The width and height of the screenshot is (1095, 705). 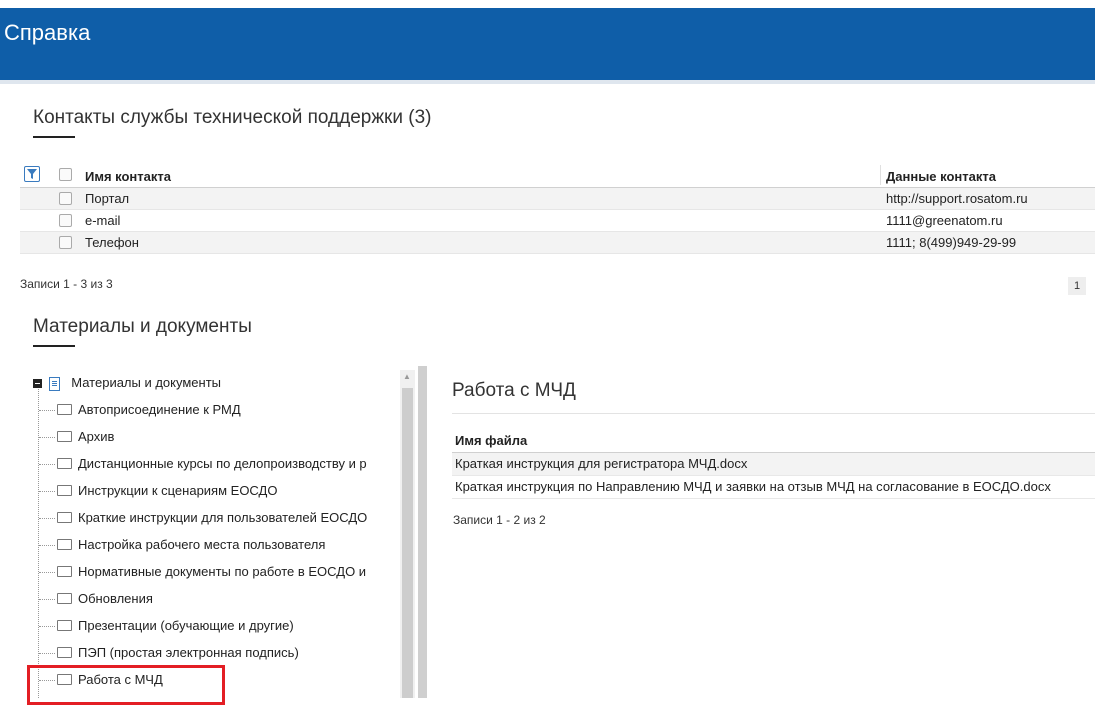 What do you see at coordinates (773, 441) in the screenshot?
I see `column-header-file-name: Имя файла` at bounding box center [773, 441].